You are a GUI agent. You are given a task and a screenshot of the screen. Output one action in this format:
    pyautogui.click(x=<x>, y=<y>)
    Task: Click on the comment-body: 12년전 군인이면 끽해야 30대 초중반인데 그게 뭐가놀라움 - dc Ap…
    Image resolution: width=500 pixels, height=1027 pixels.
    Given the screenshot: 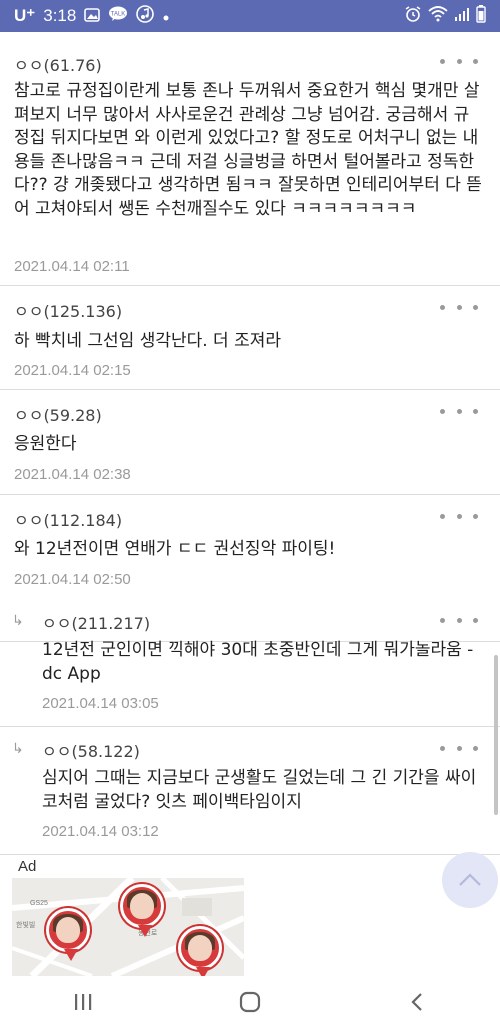 What is the action you would take?
    pyautogui.click(x=260, y=662)
    